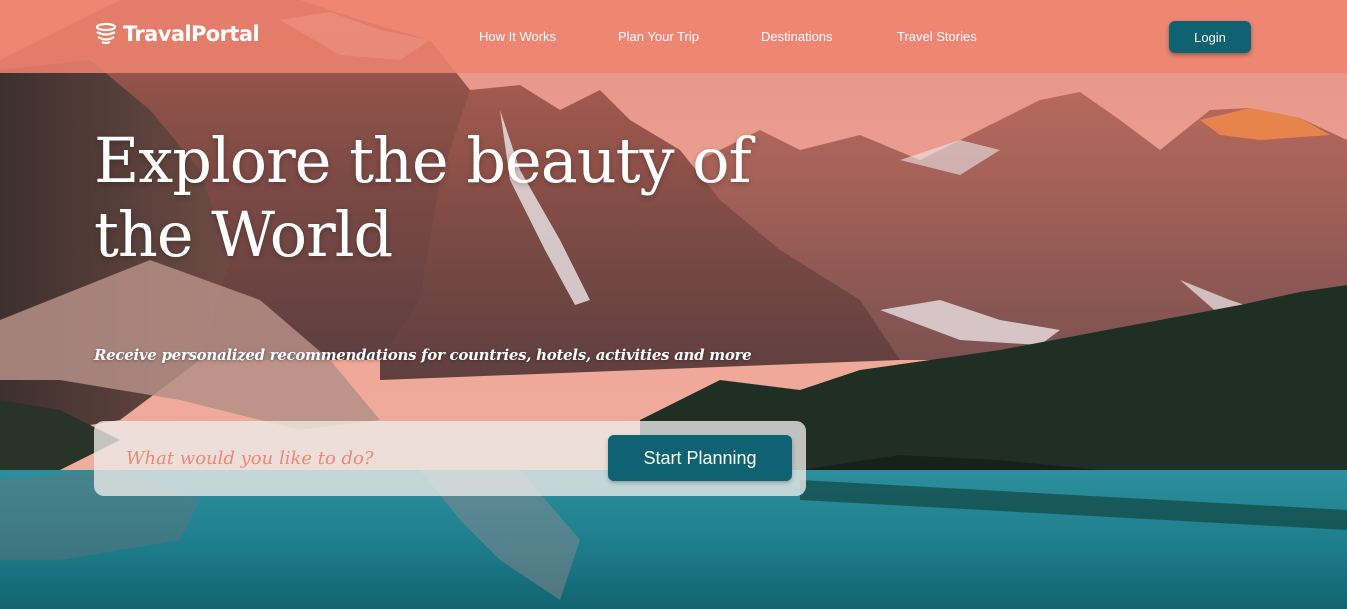 The image size is (1347, 609). I want to click on trip-search-panel: Start Planning, so click(450, 458).